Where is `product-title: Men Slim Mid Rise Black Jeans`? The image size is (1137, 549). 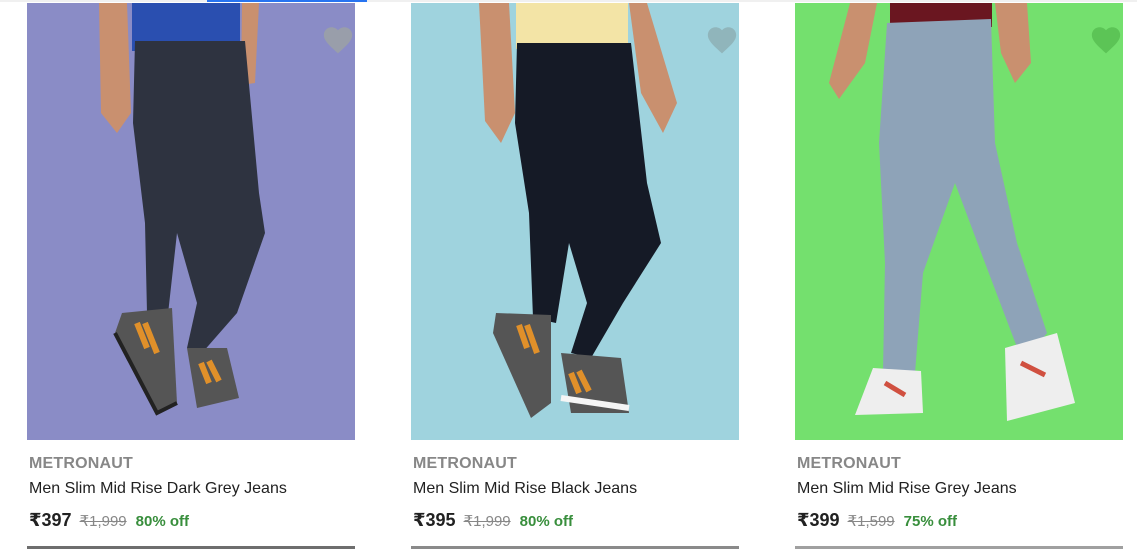
product-title: Men Slim Mid Rise Black Jeans is located at coordinates (525, 489).